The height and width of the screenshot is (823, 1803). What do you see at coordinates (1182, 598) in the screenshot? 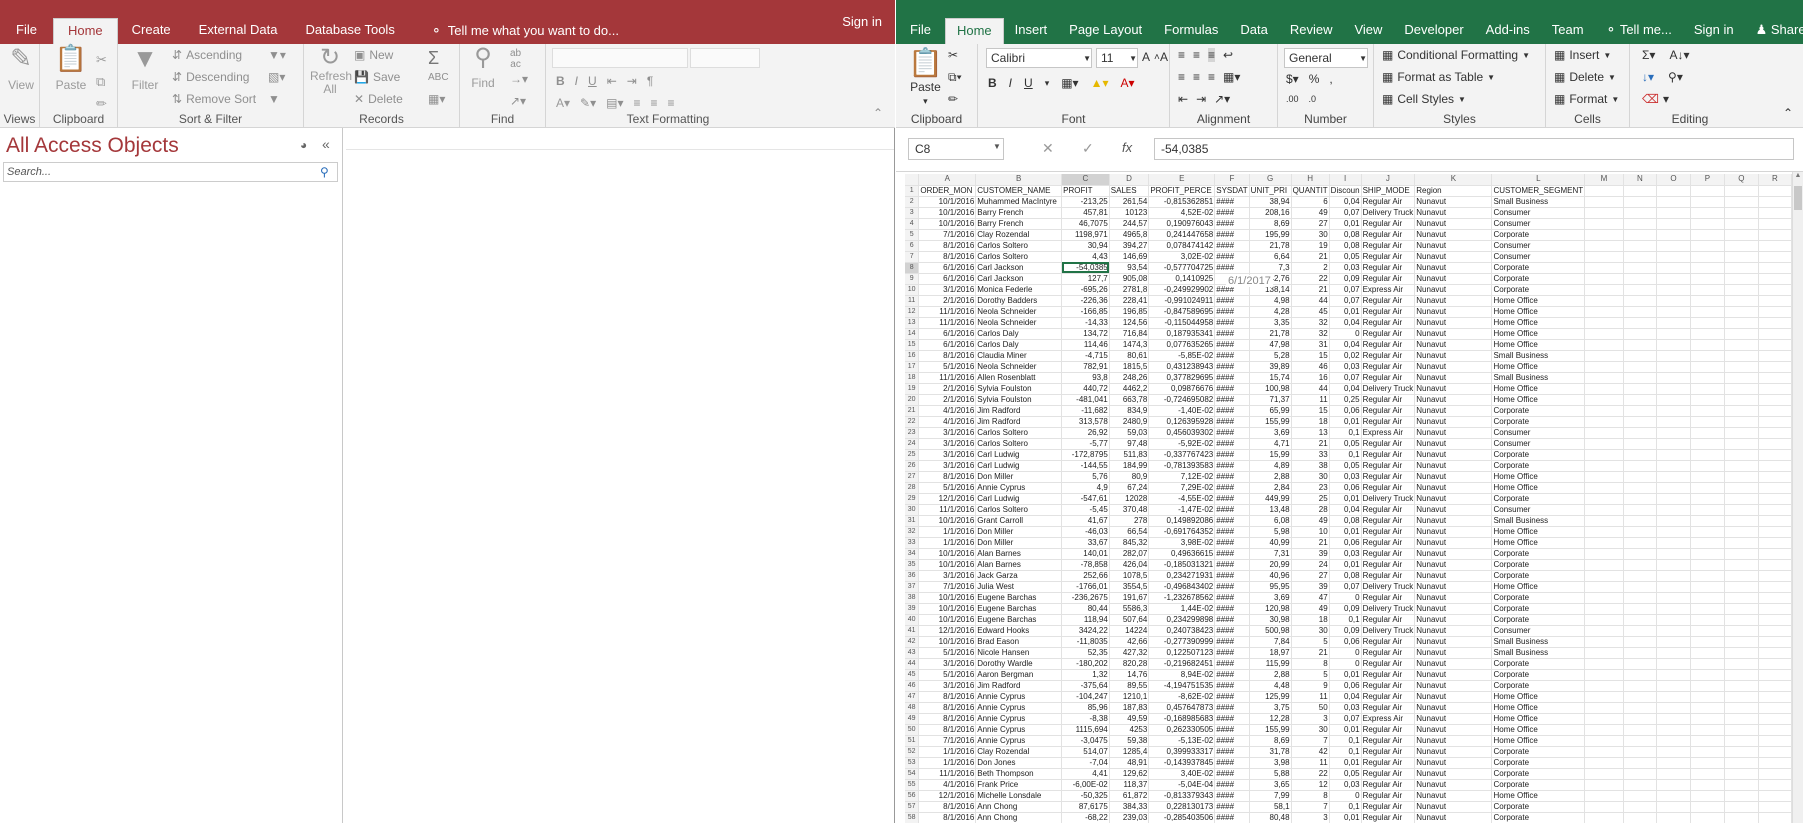
I see `cell: -1,232678562` at bounding box center [1182, 598].